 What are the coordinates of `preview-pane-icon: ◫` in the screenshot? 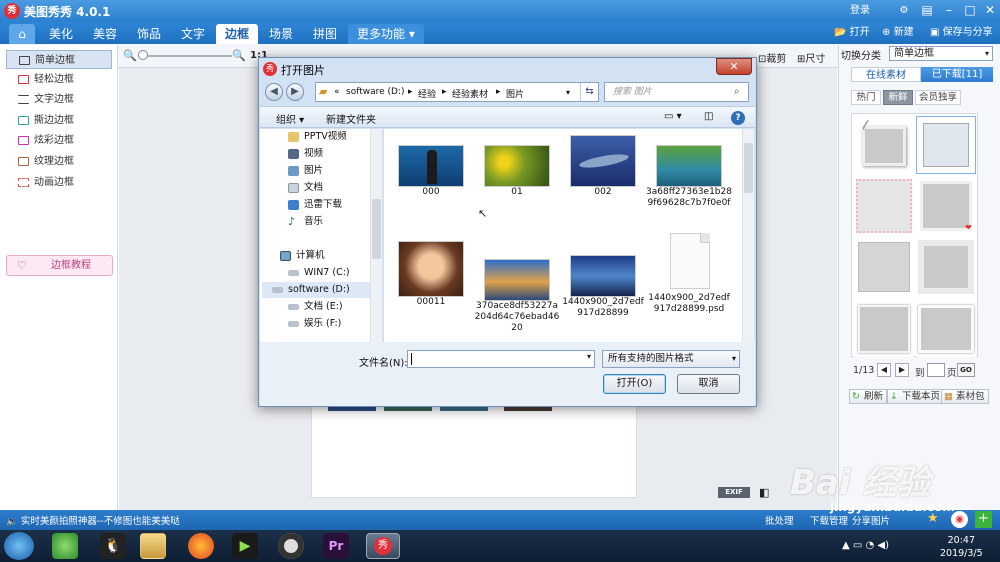 It's located at (708, 116).